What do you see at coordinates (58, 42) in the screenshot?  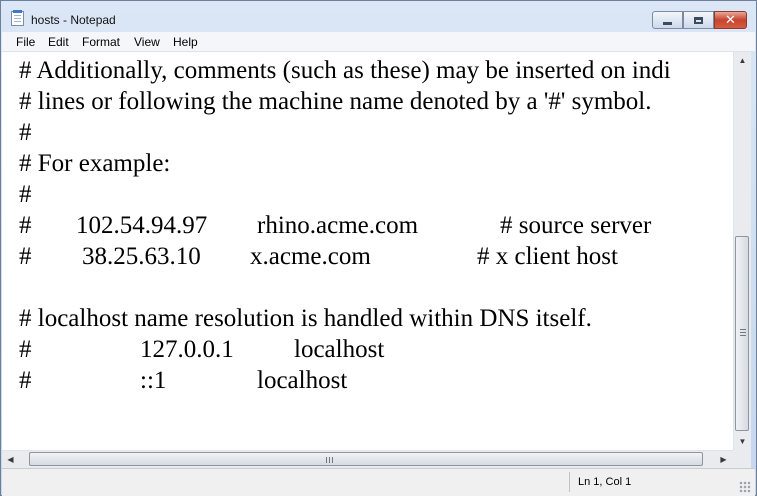 I see `menu-edit: Edit` at bounding box center [58, 42].